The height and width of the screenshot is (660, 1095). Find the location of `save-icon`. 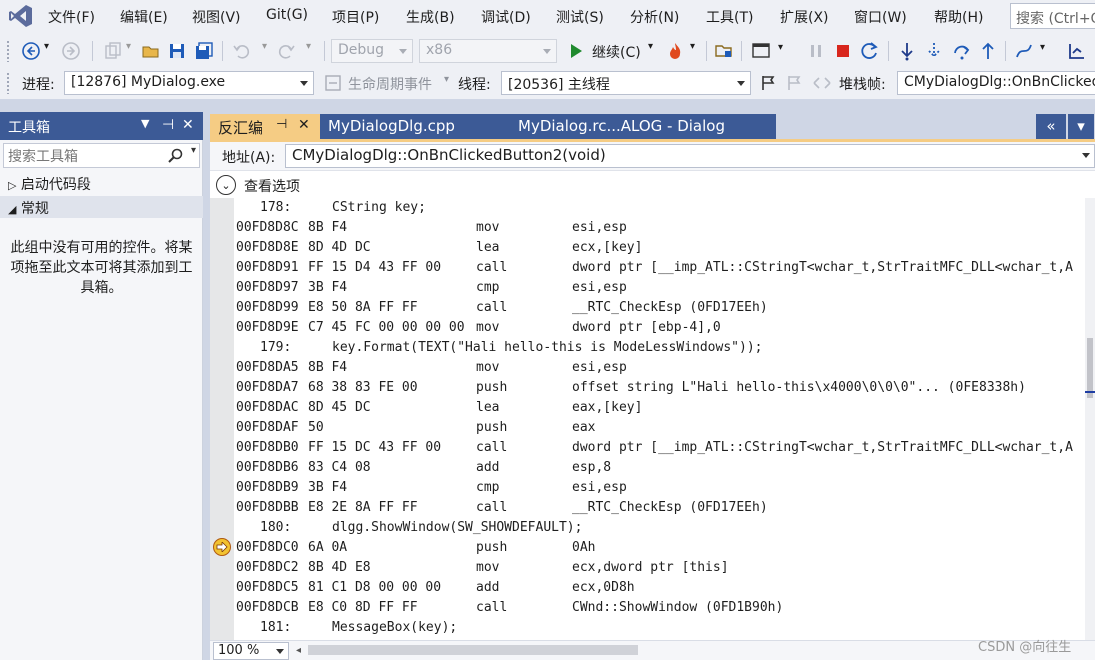

save-icon is located at coordinates (177, 51).